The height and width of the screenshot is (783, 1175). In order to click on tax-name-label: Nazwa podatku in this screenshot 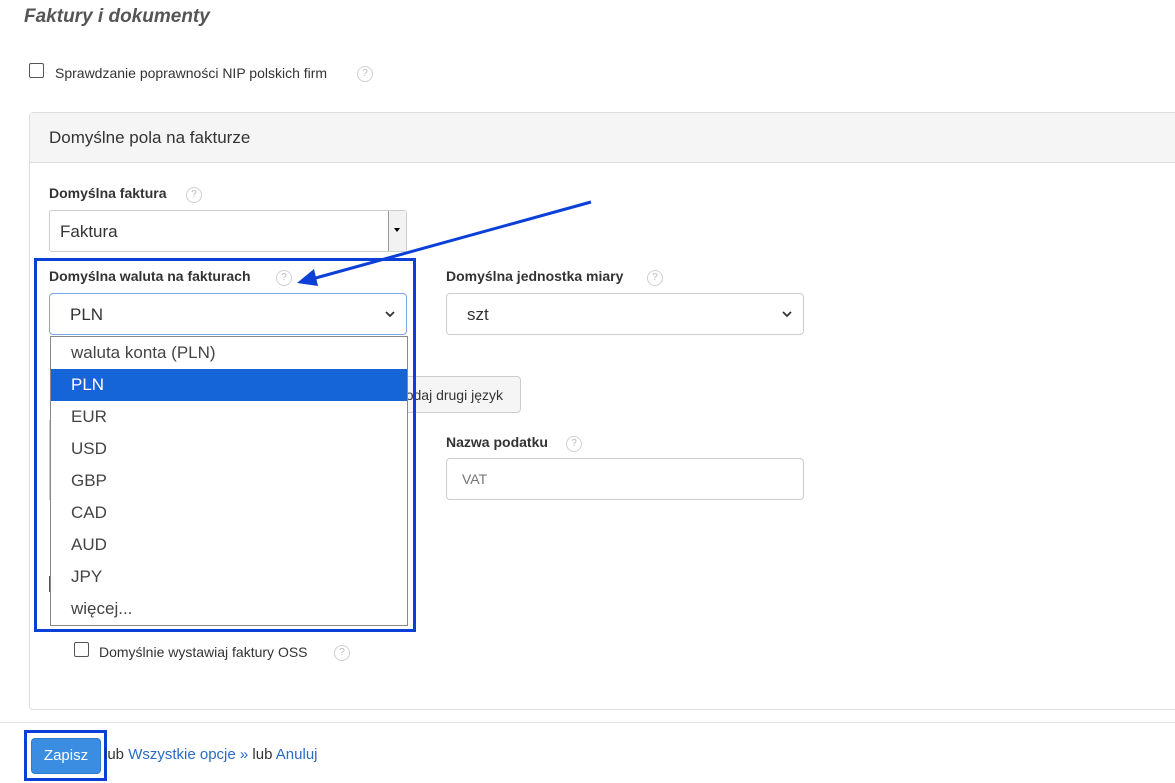, I will do `click(497, 442)`.